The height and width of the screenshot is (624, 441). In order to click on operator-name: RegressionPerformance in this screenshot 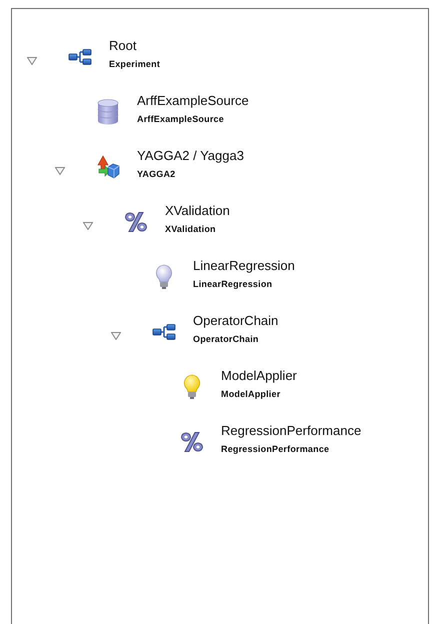, I will do `click(291, 430)`.